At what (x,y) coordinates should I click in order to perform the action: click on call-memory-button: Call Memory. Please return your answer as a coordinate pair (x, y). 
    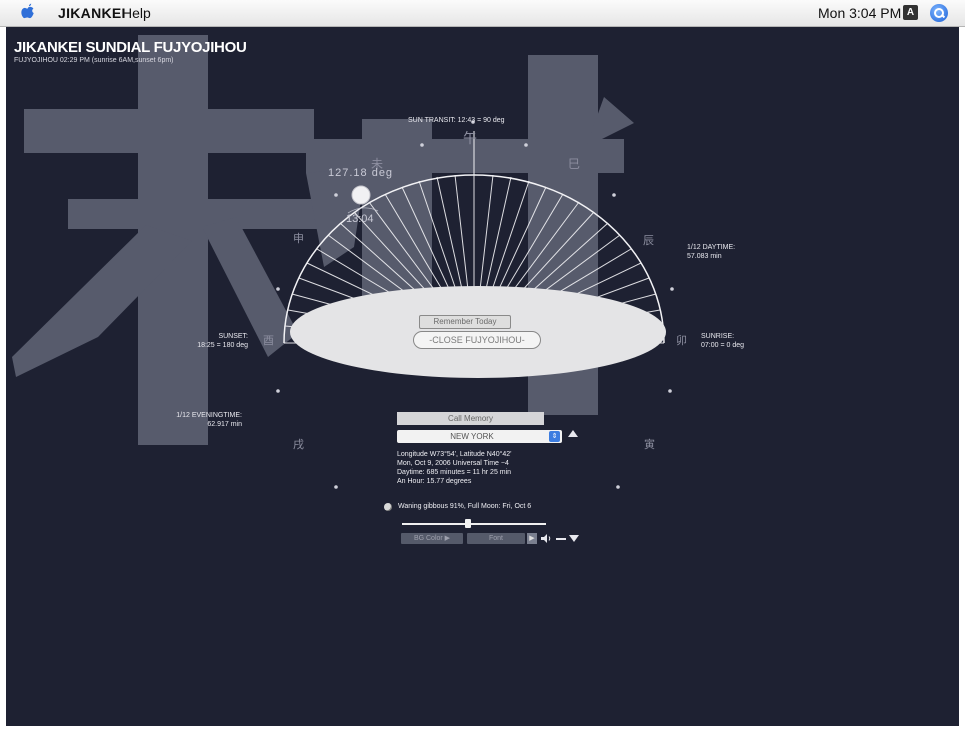
    Looking at the image, I should click on (470, 418).